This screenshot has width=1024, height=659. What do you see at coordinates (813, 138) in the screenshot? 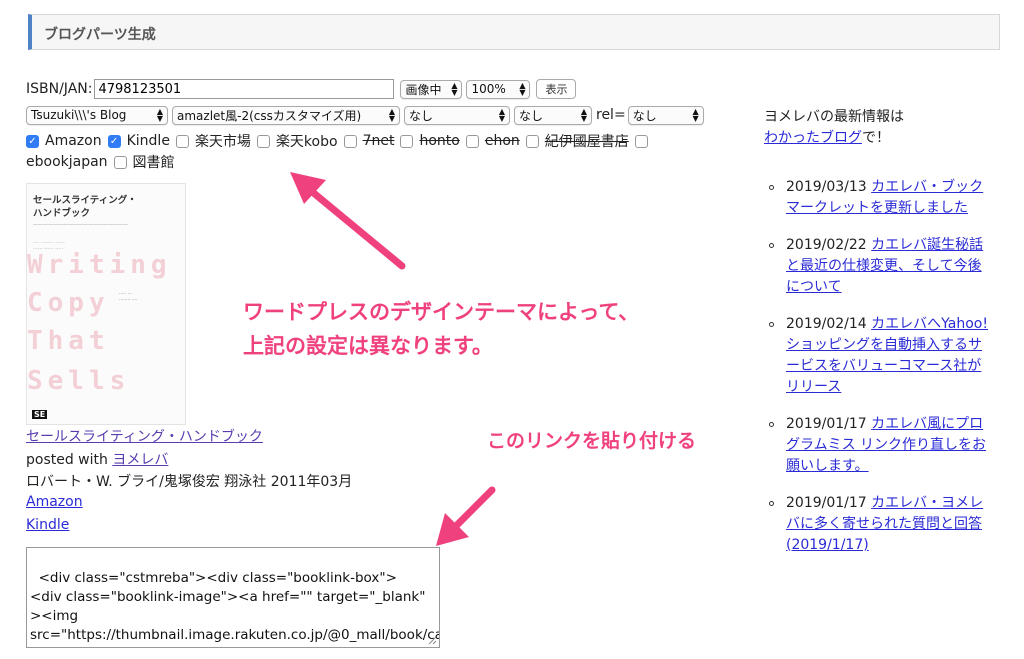
I see `wakatta-blog-link: わかったブログ` at bounding box center [813, 138].